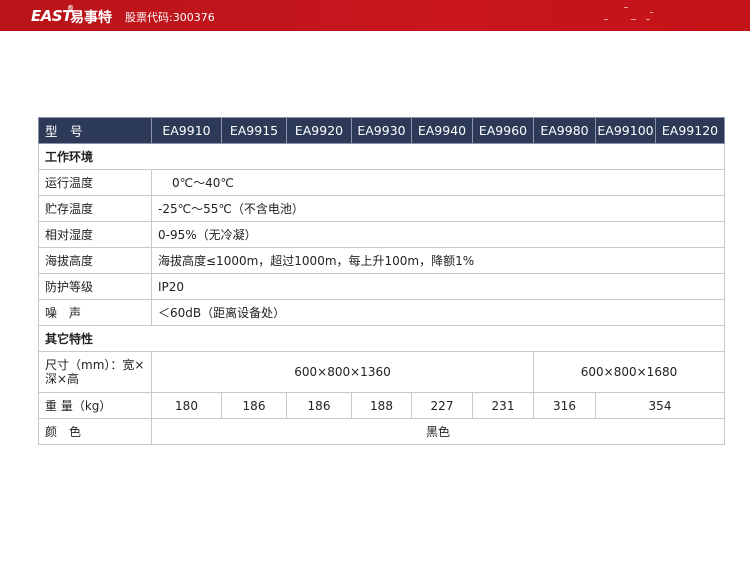  What do you see at coordinates (95, 405) in the screenshot?
I see `row-label: 重 量（kg）` at bounding box center [95, 405].